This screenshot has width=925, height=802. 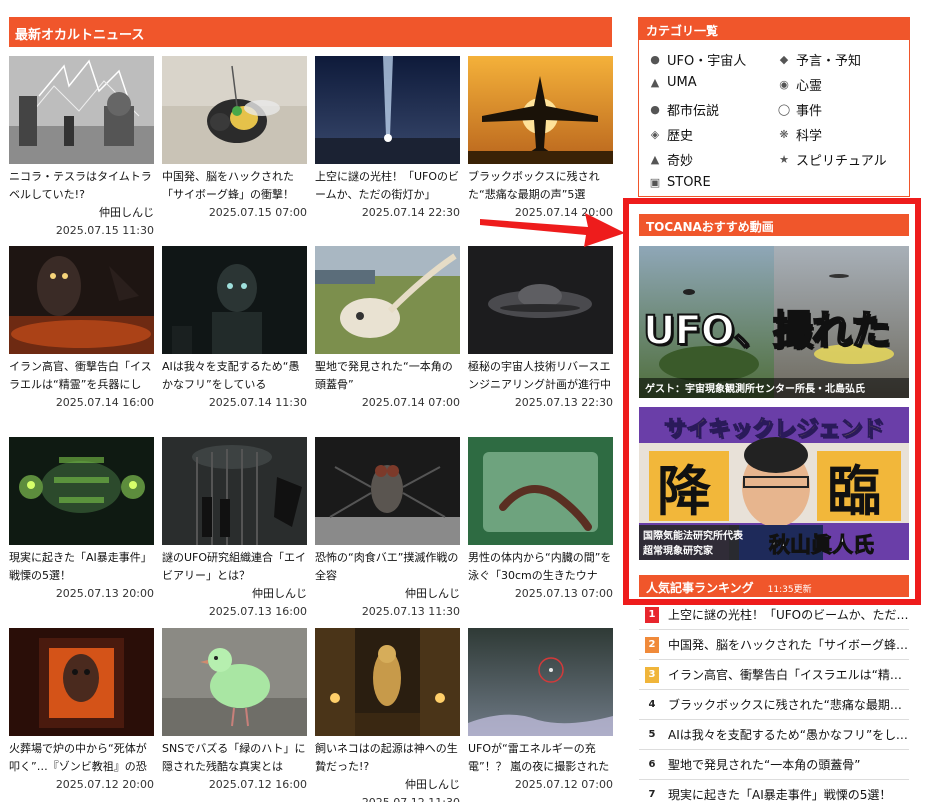 What do you see at coordinates (799, 85) in the screenshot?
I see `category-item-ghost: ◉ 心霊` at bounding box center [799, 85].